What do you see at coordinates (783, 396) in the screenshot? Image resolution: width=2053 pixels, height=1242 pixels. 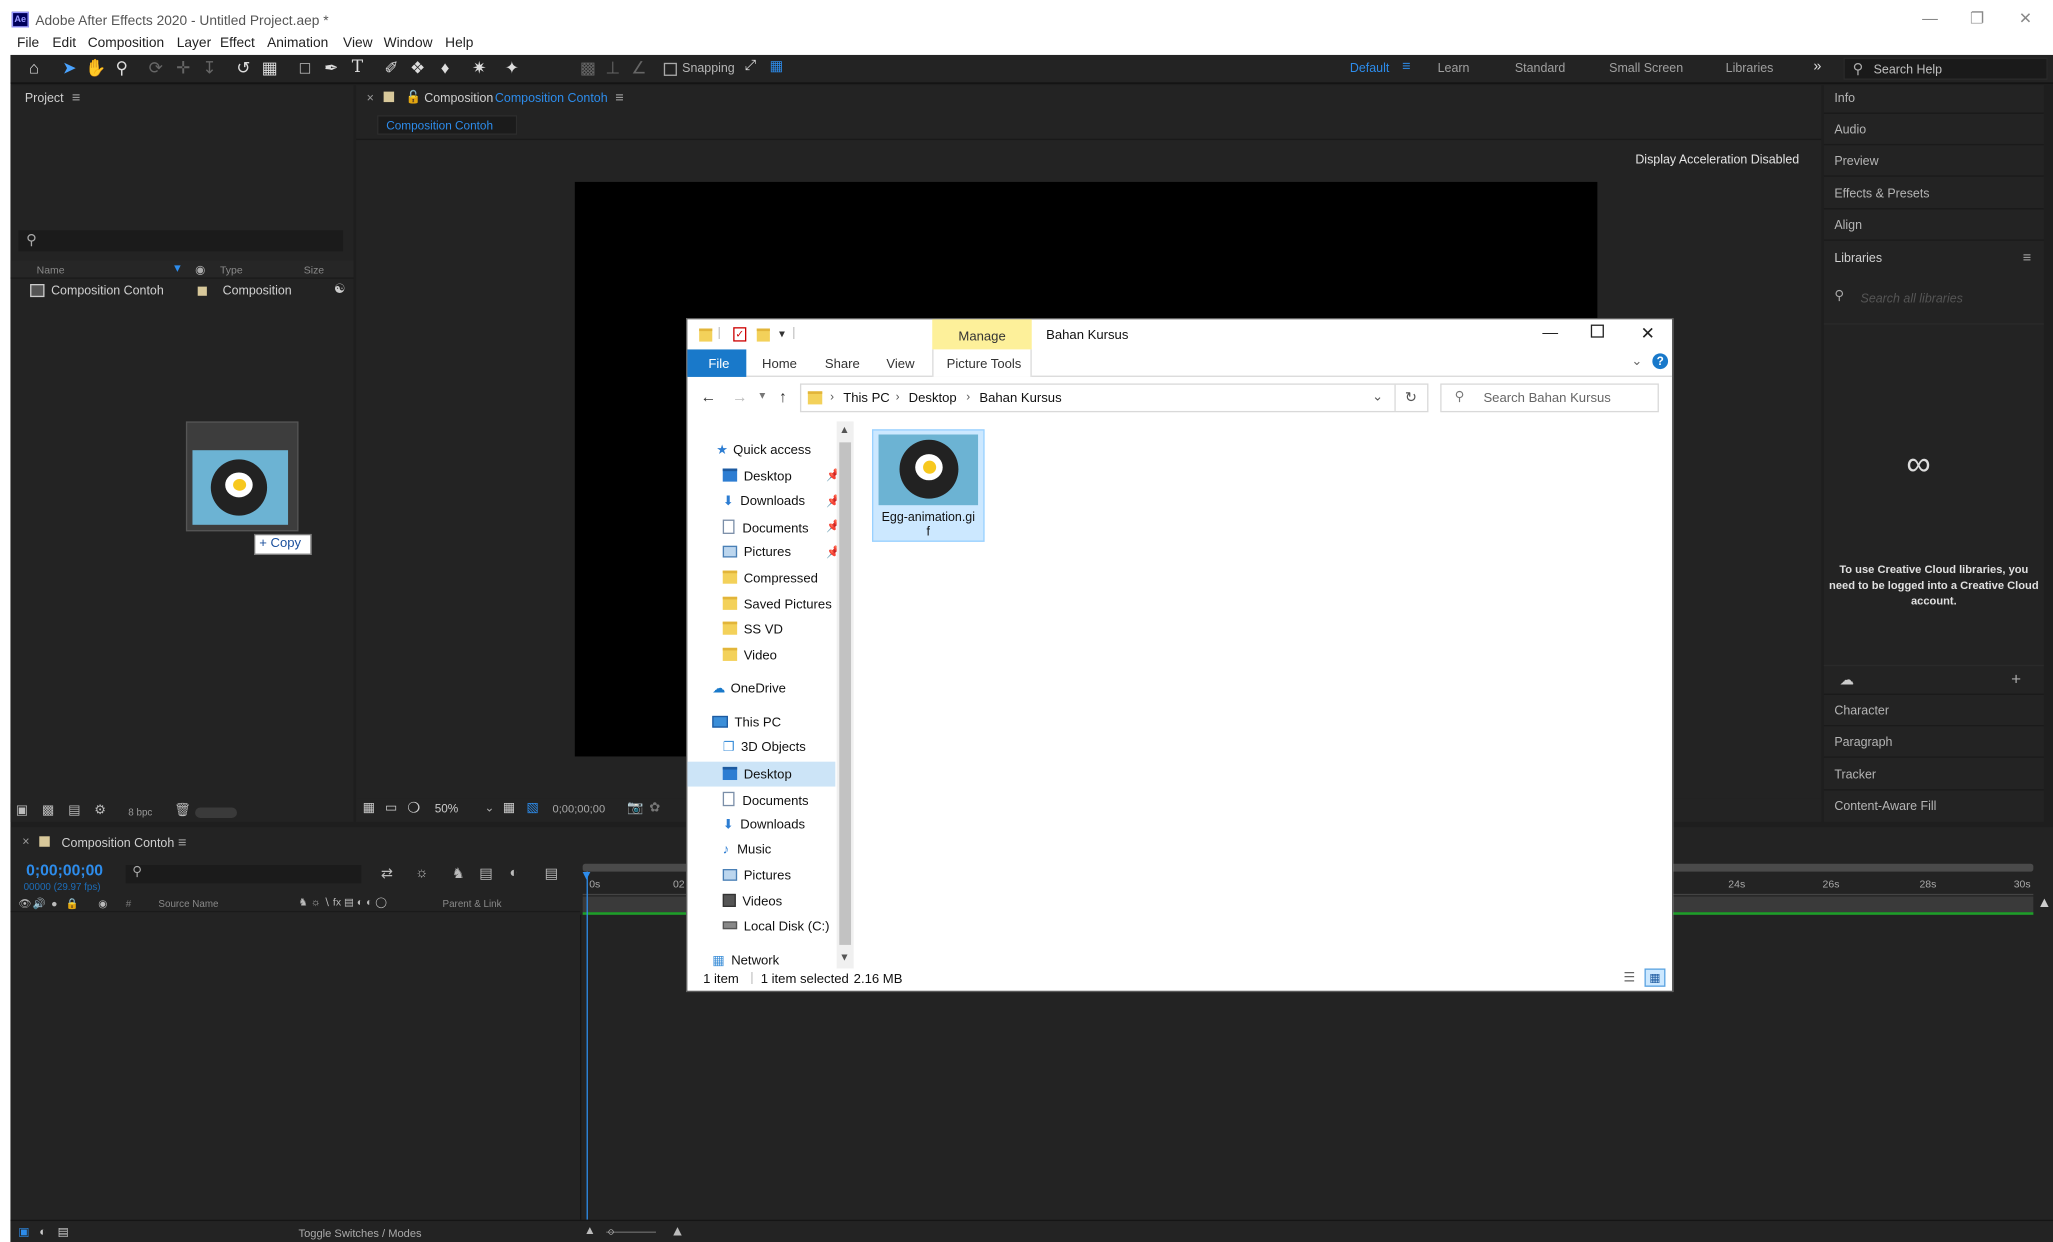 I see `up-arrow-icon: ↑` at bounding box center [783, 396].